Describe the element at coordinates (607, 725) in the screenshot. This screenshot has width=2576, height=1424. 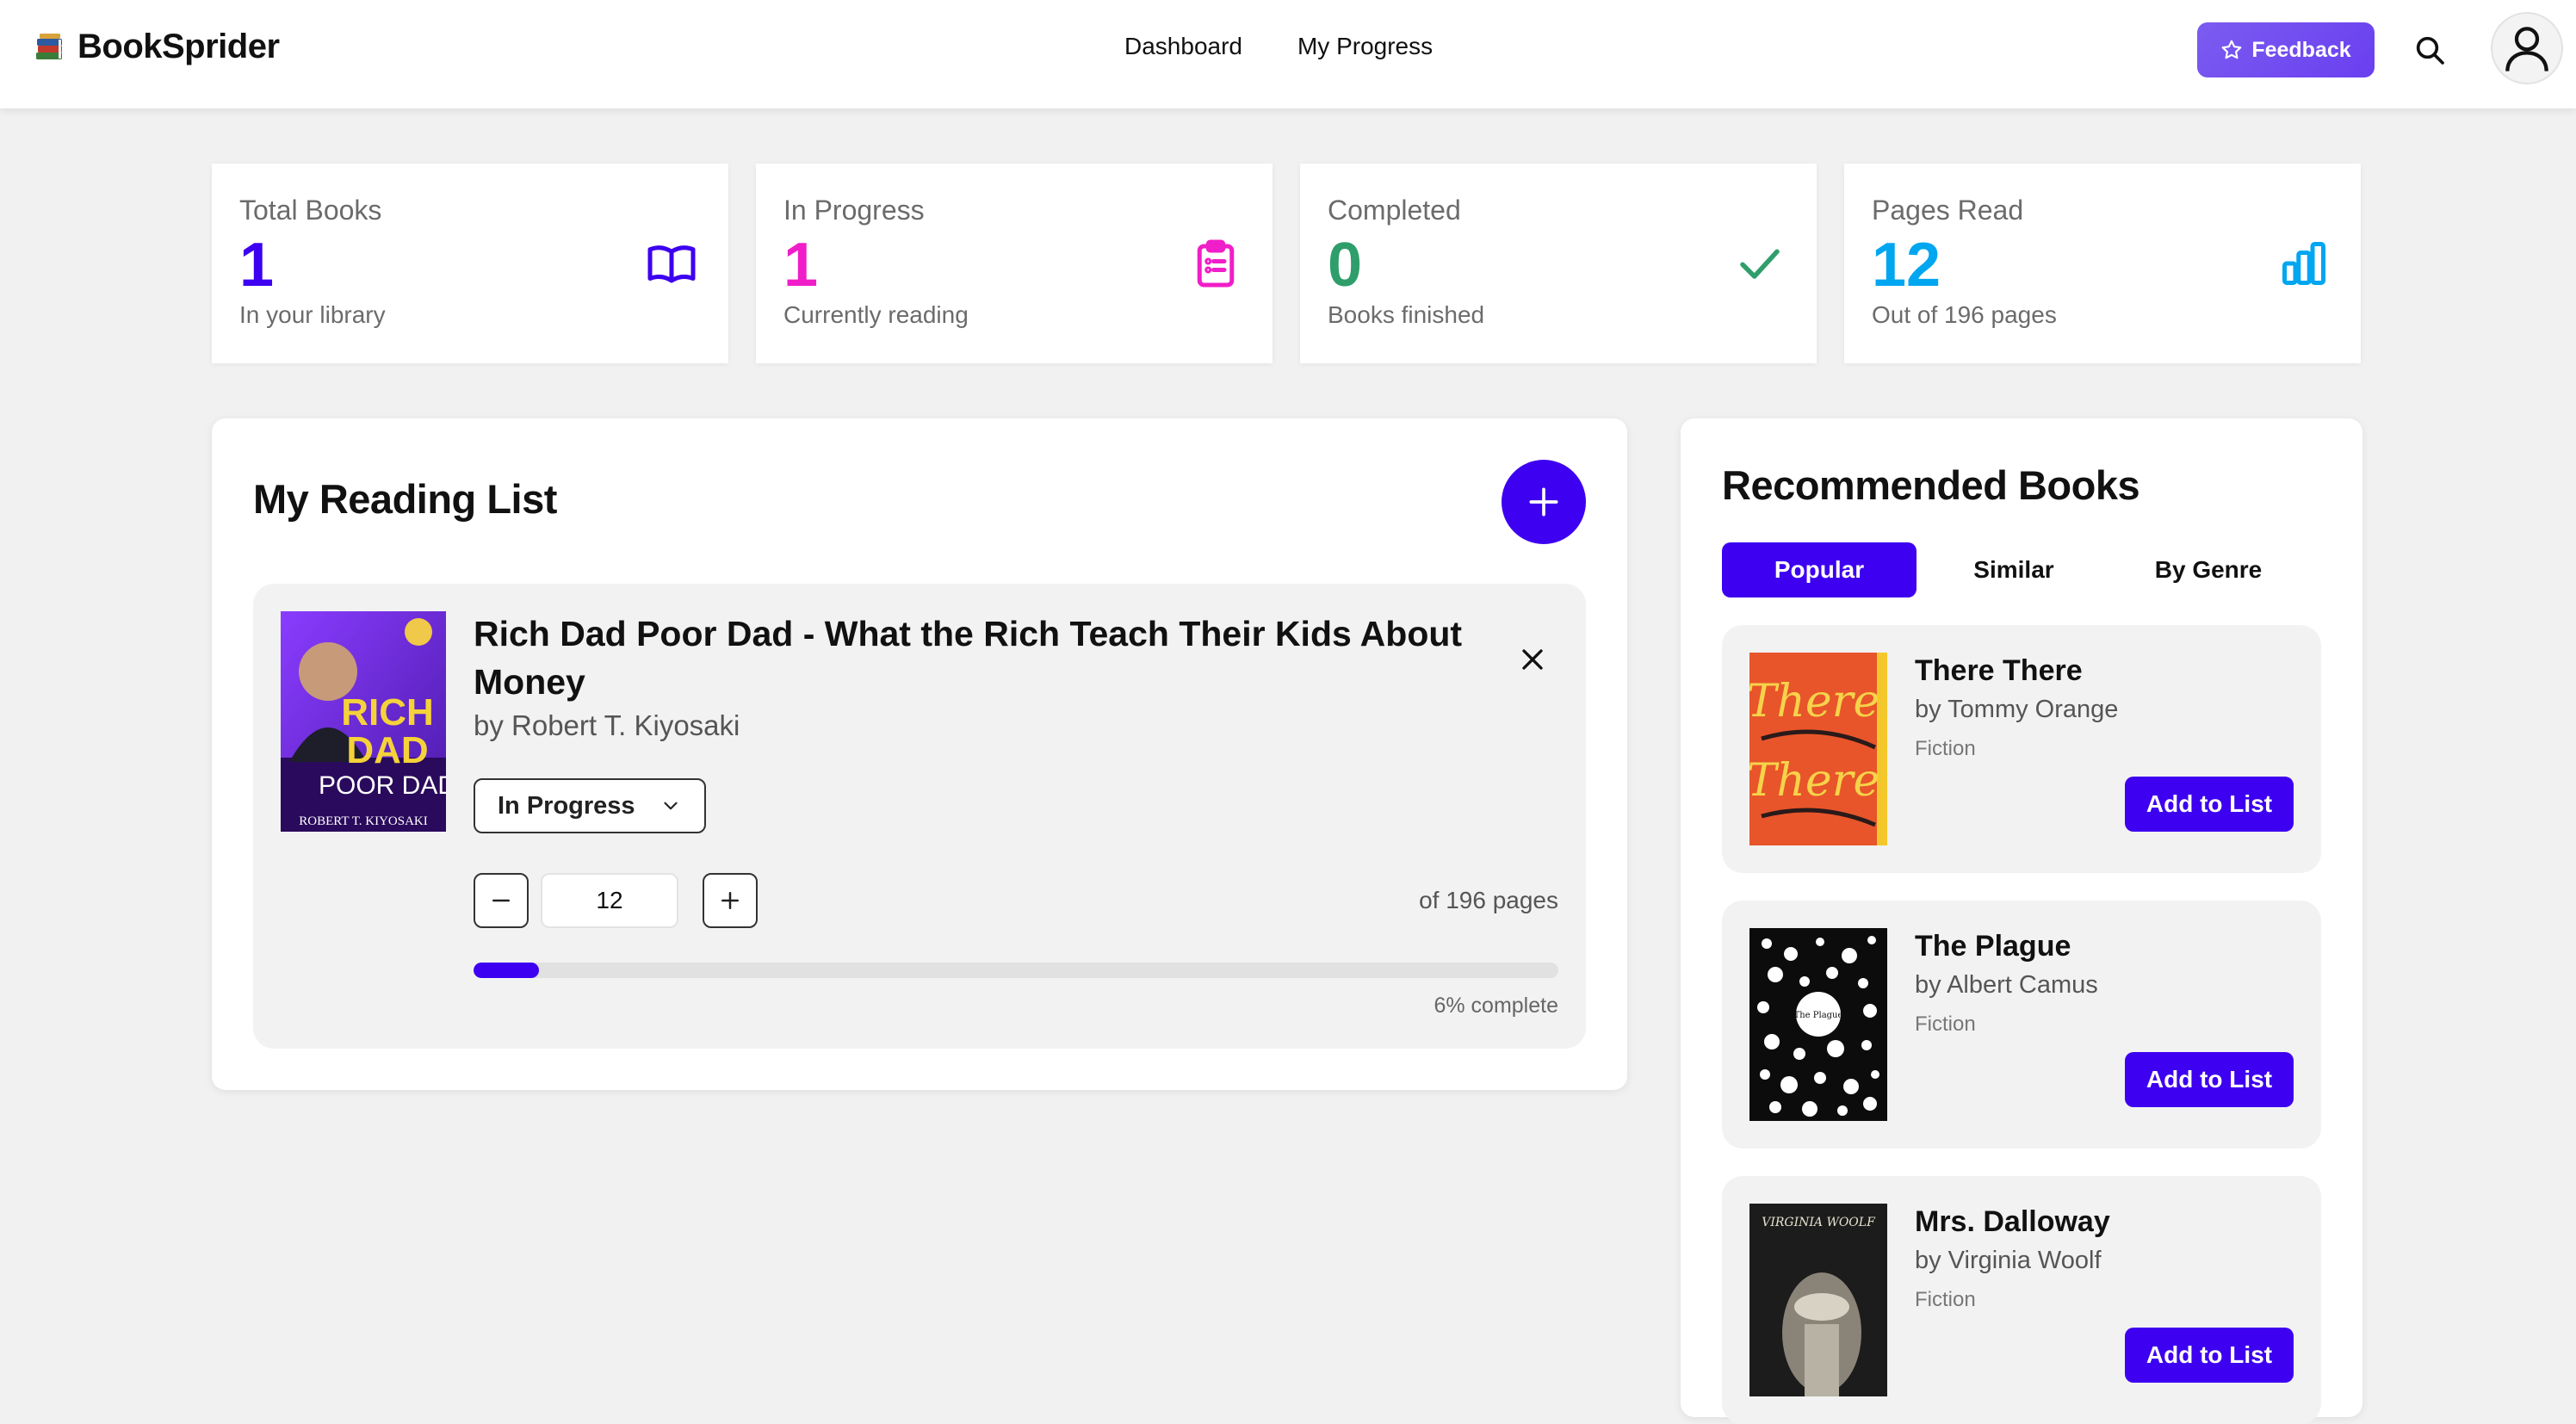
I see `book-author: by Robert T. Kiyosaki` at that location.